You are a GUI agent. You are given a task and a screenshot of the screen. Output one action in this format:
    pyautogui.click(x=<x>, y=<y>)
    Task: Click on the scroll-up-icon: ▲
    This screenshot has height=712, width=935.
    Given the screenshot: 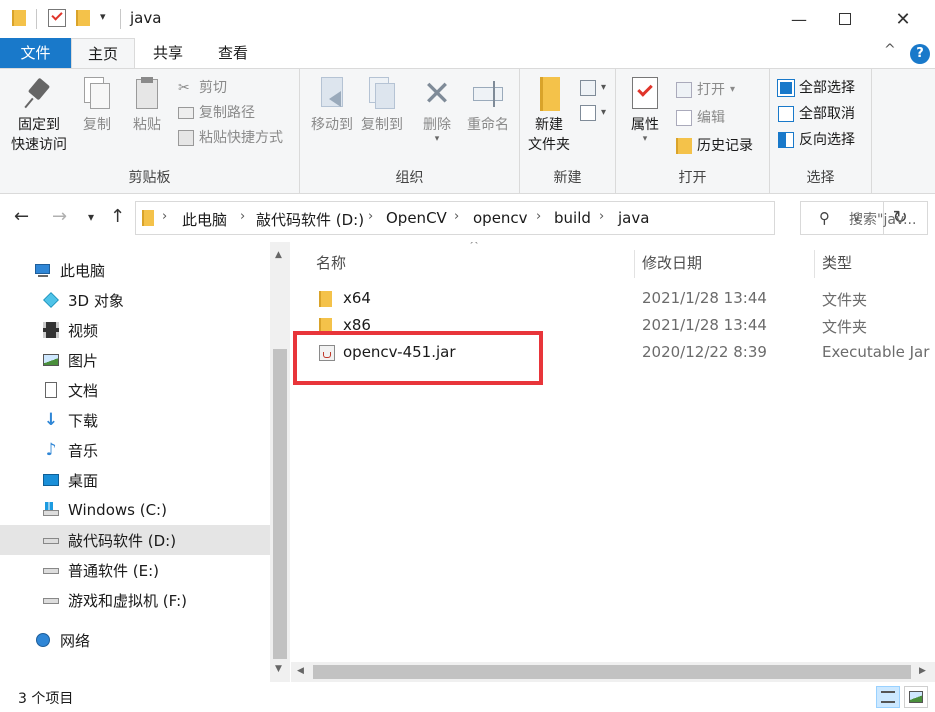 What is the action you would take?
    pyautogui.click(x=278, y=255)
    